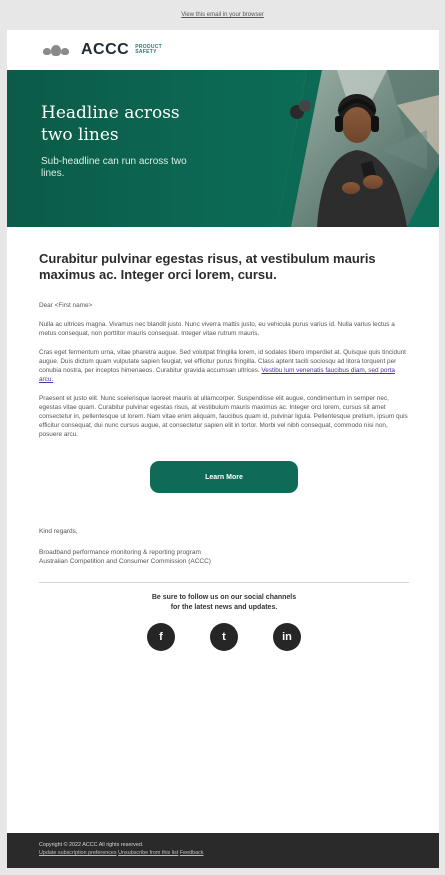  I want to click on coat-of-arms-icon, so click(56, 50).